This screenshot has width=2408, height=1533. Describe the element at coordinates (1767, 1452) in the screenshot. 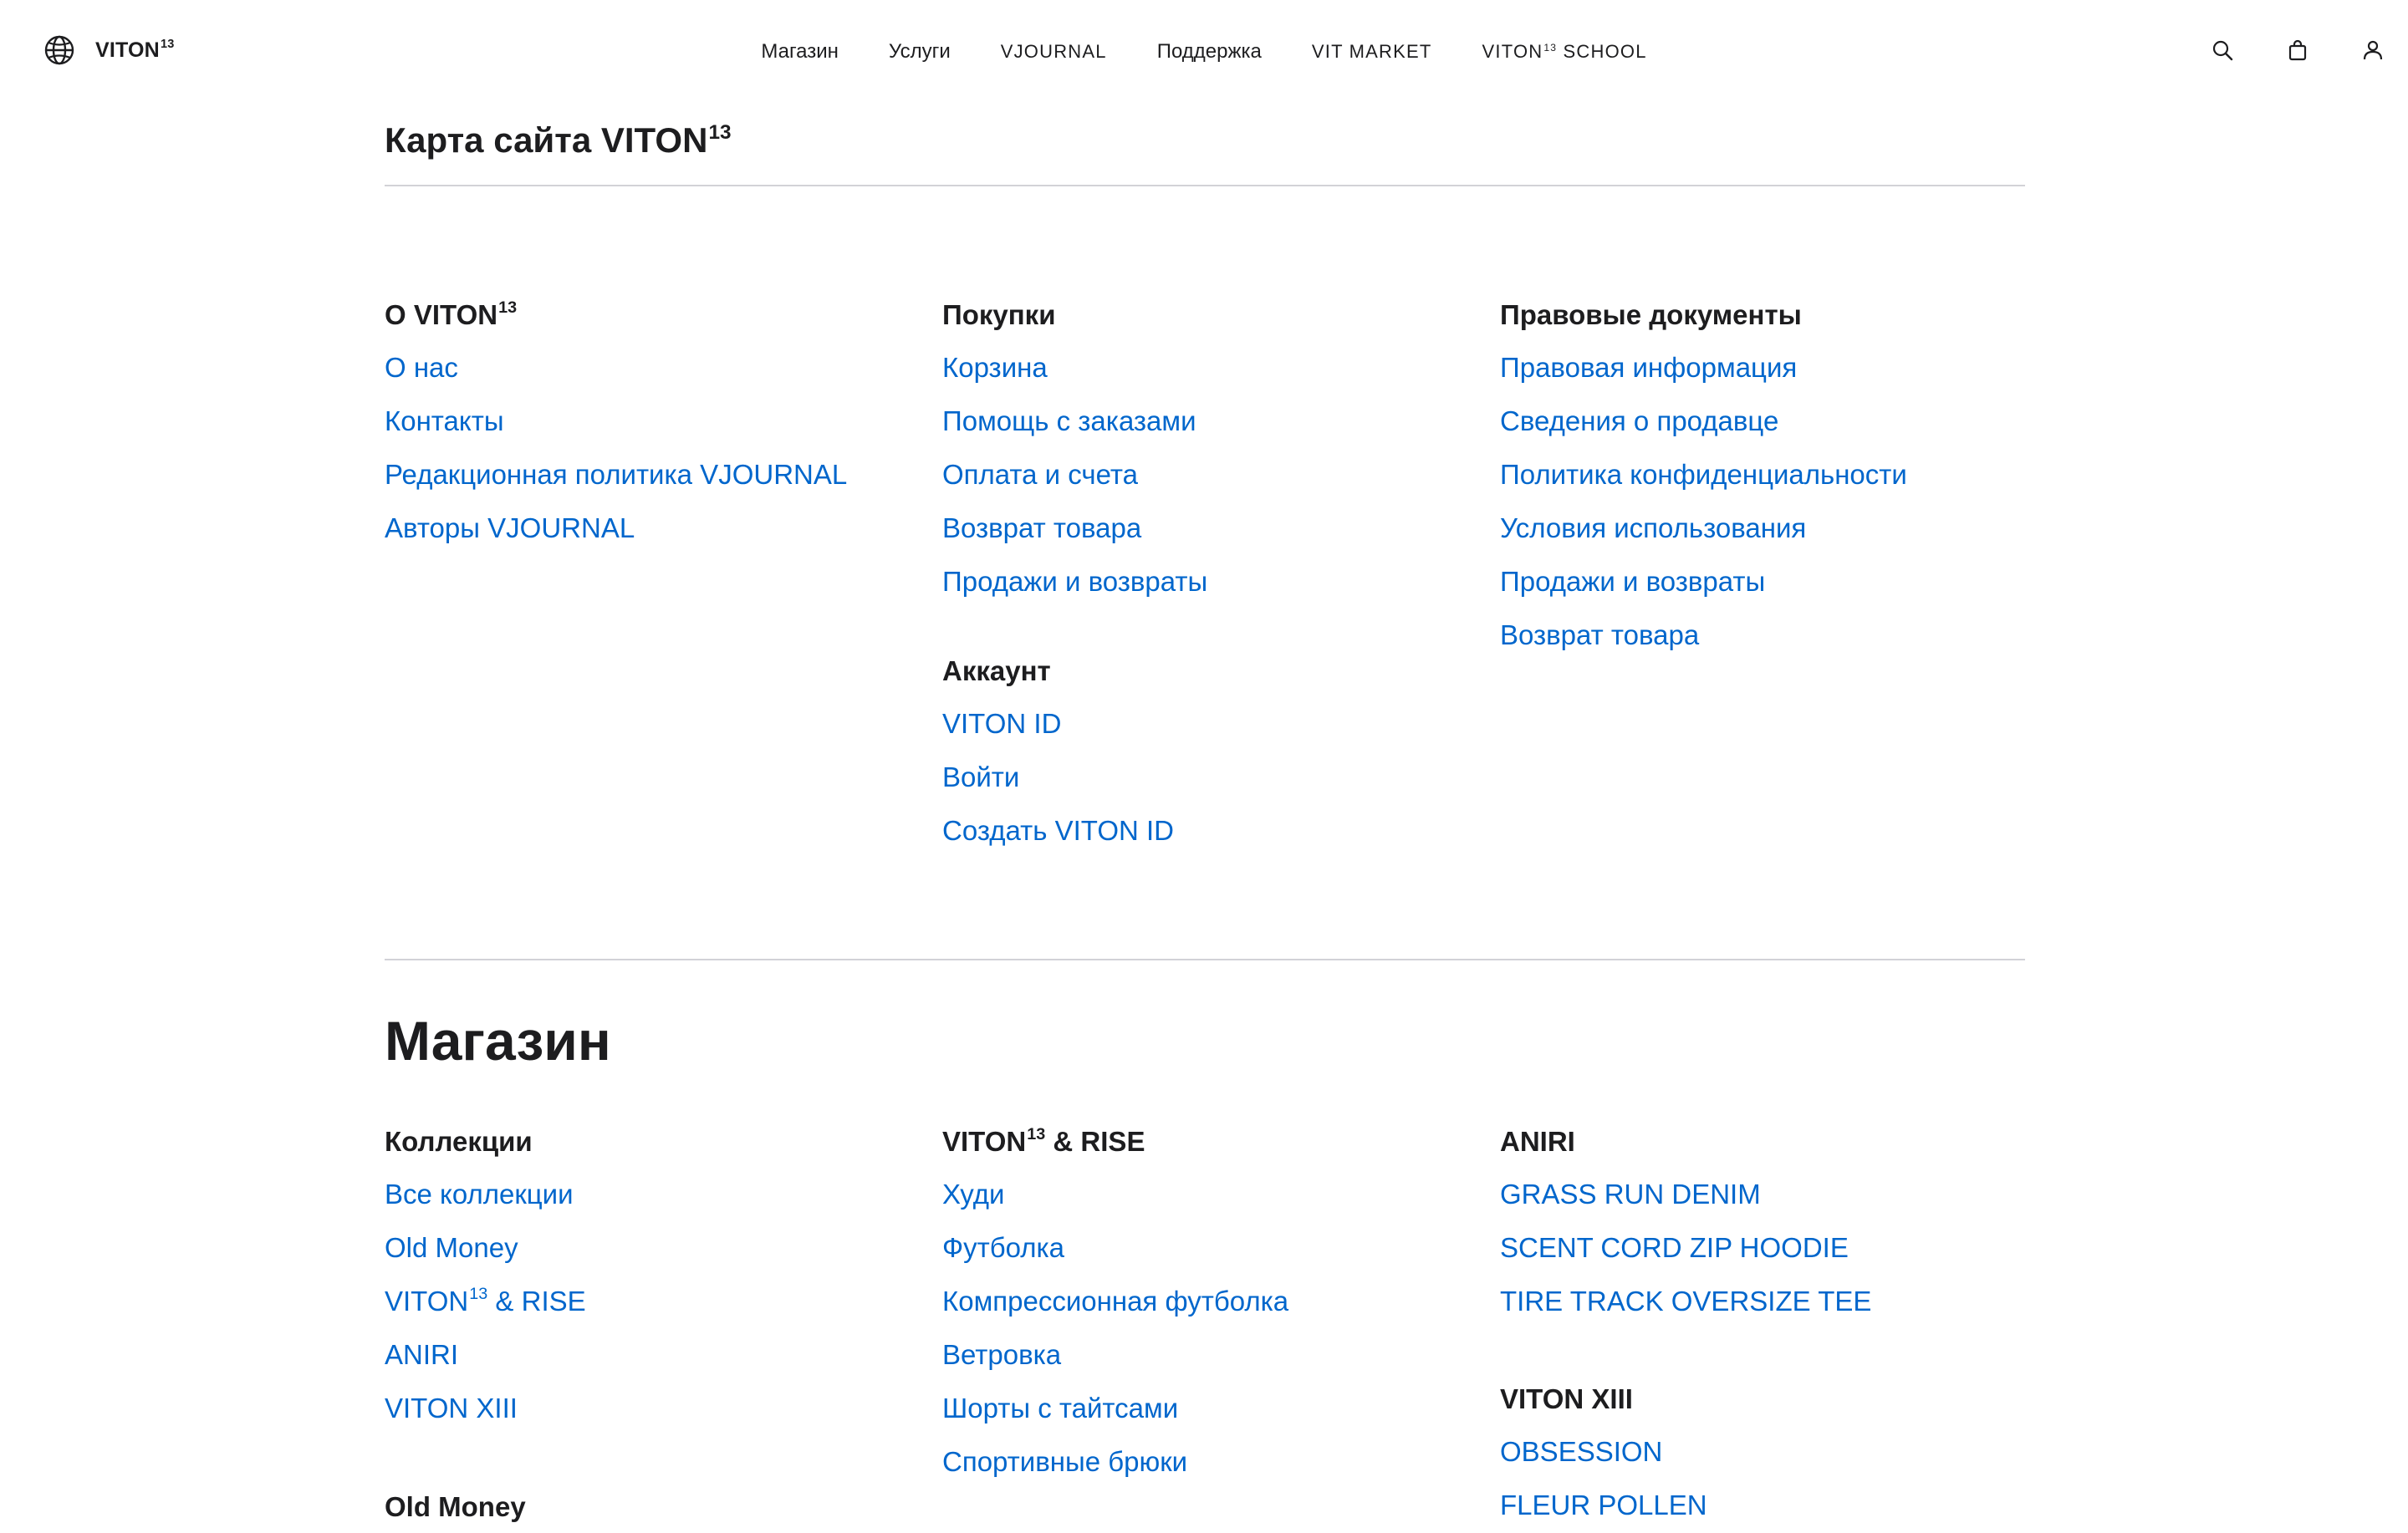

I see `link-obsession: OBSESSION` at that location.